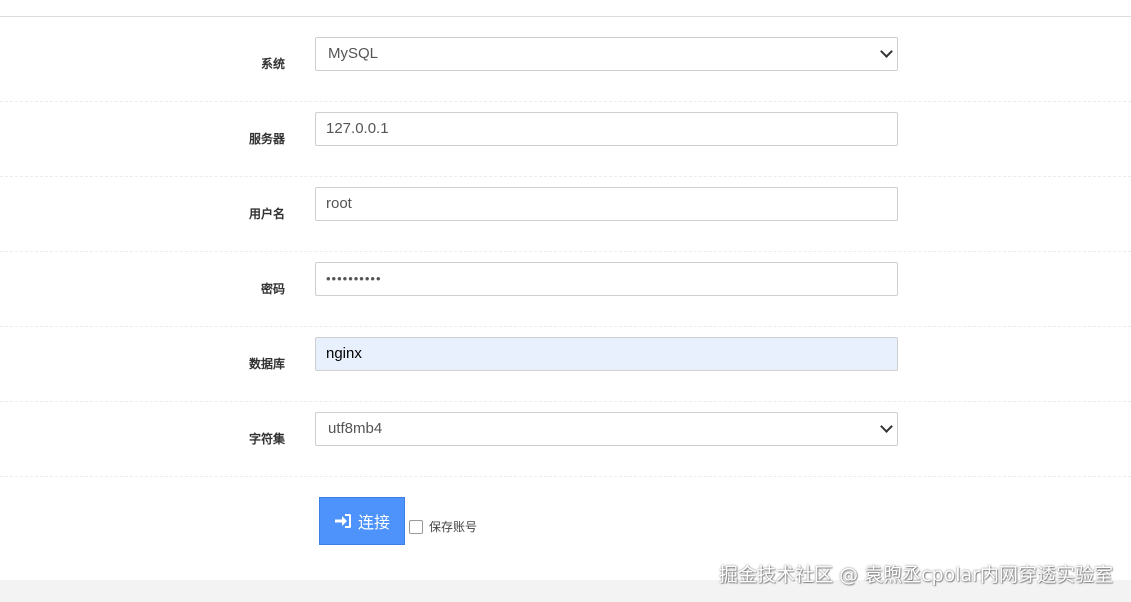 This screenshot has height=602, width=1131. What do you see at coordinates (343, 521) in the screenshot?
I see `sign-in-icon` at bounding box center [343, 521].